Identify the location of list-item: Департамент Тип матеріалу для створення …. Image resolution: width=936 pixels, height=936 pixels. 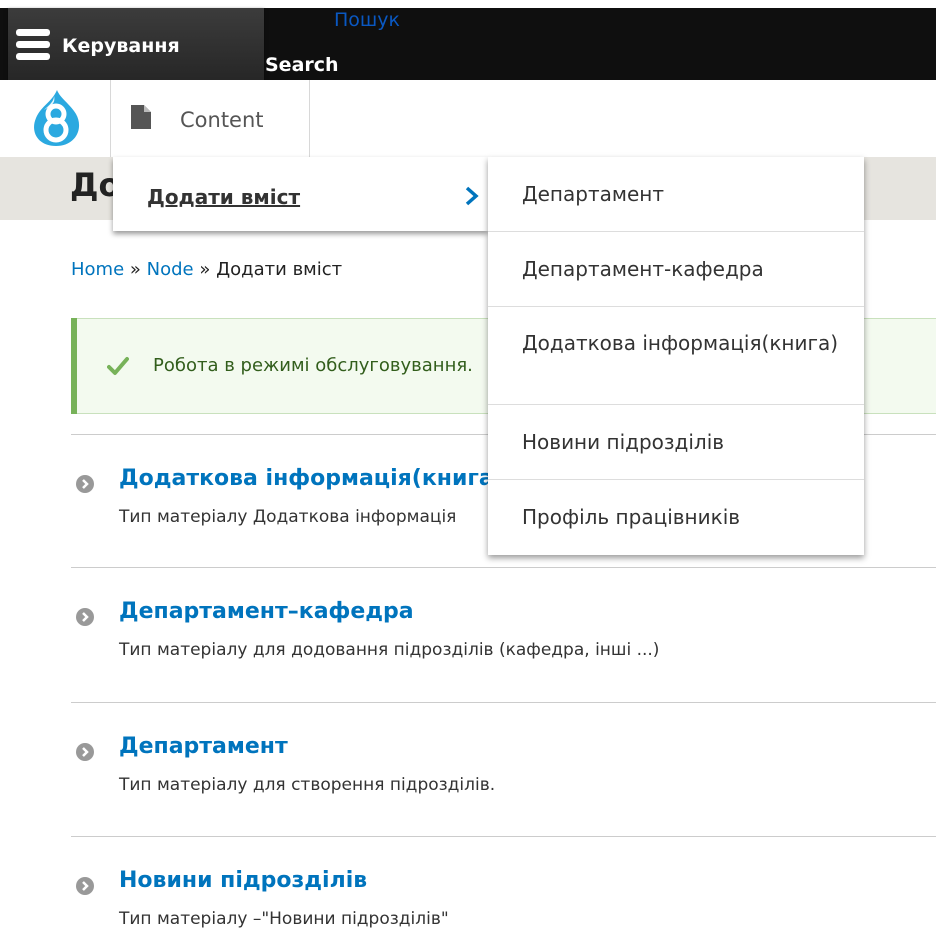
(503, 768).